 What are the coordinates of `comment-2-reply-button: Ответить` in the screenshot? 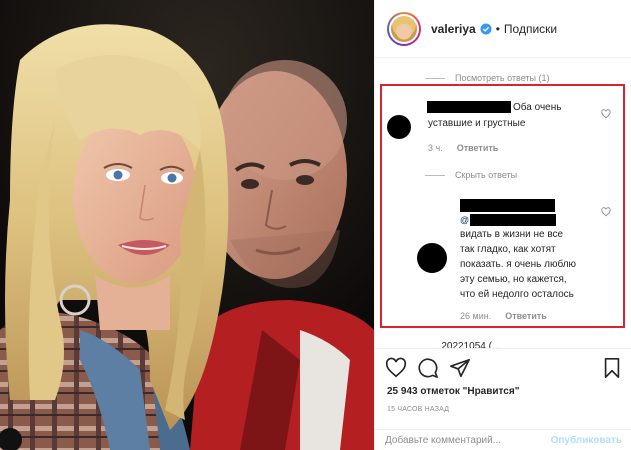 It's located at (526, 316).